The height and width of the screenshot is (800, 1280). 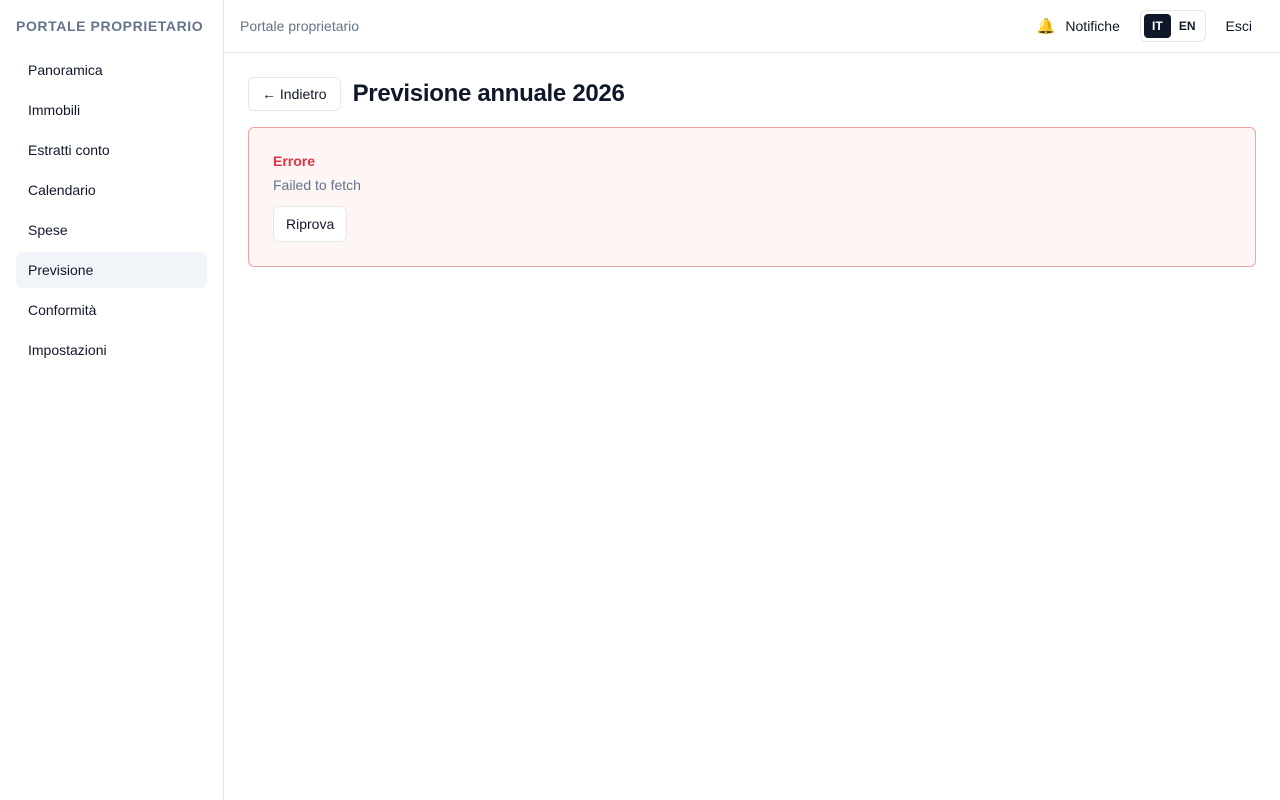 I want to click on error-alert: Errore Failed to fetch Riprova, so click(x=752, y=197).